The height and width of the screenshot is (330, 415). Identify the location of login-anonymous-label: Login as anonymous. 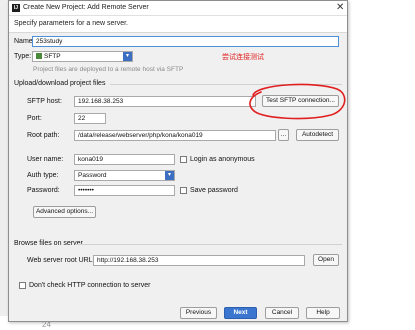
(222, 159).